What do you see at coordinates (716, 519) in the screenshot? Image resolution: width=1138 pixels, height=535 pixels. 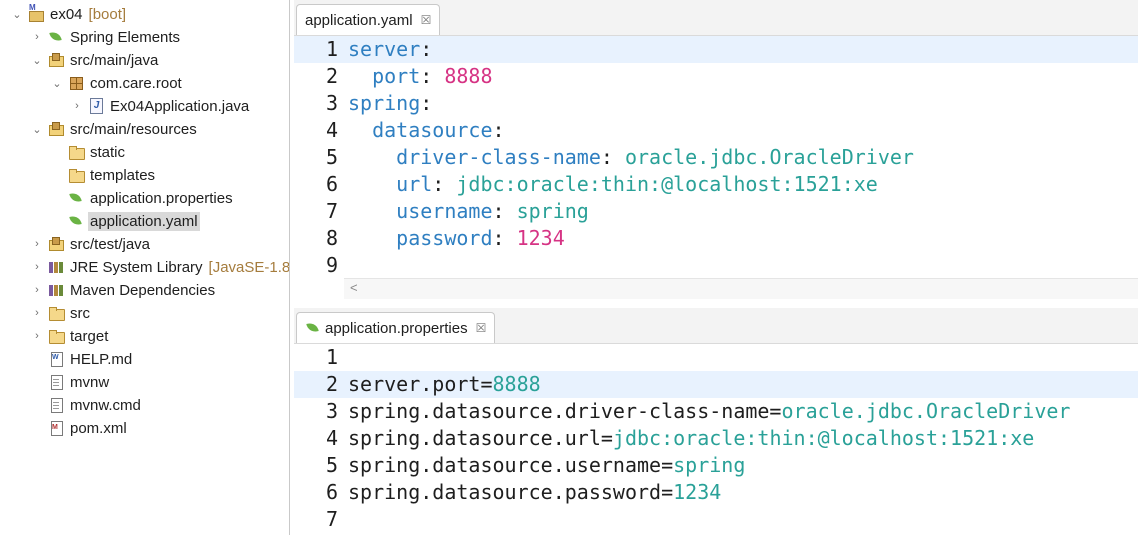 I see `code-line: 7` at bounding box center [716, 519].